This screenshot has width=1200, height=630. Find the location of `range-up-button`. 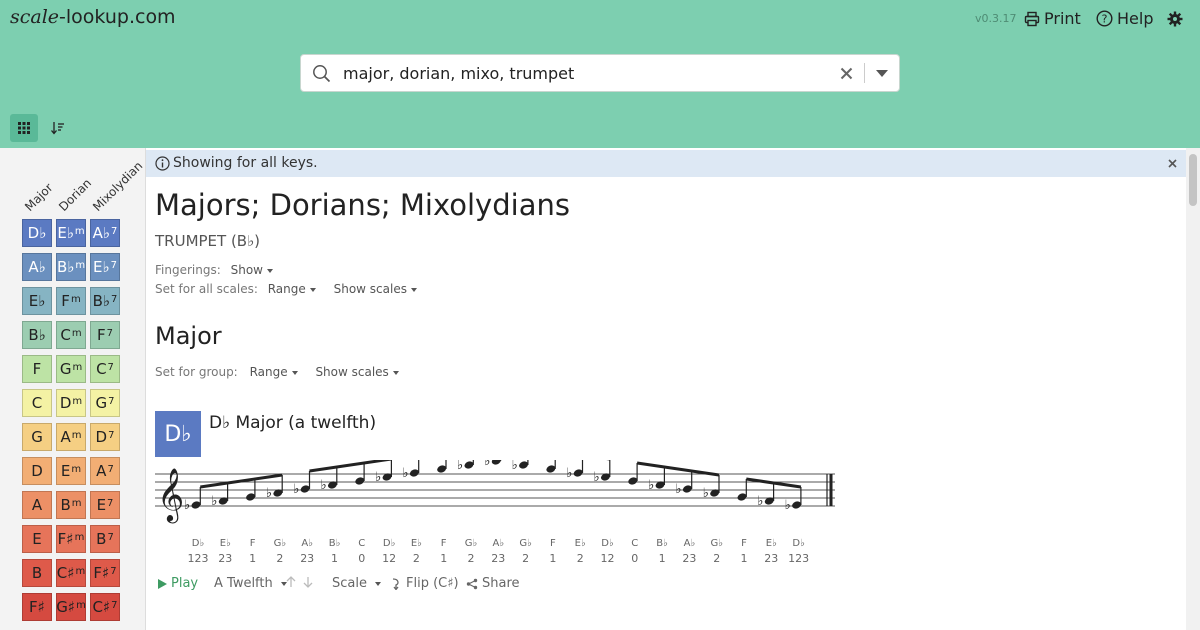

range-up-button is located at coordinates (291, 582).